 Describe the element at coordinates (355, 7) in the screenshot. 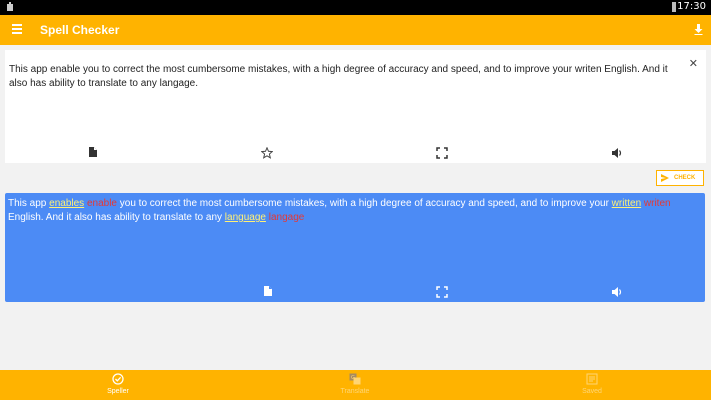

I see `status-bar: 17:30` at that location.